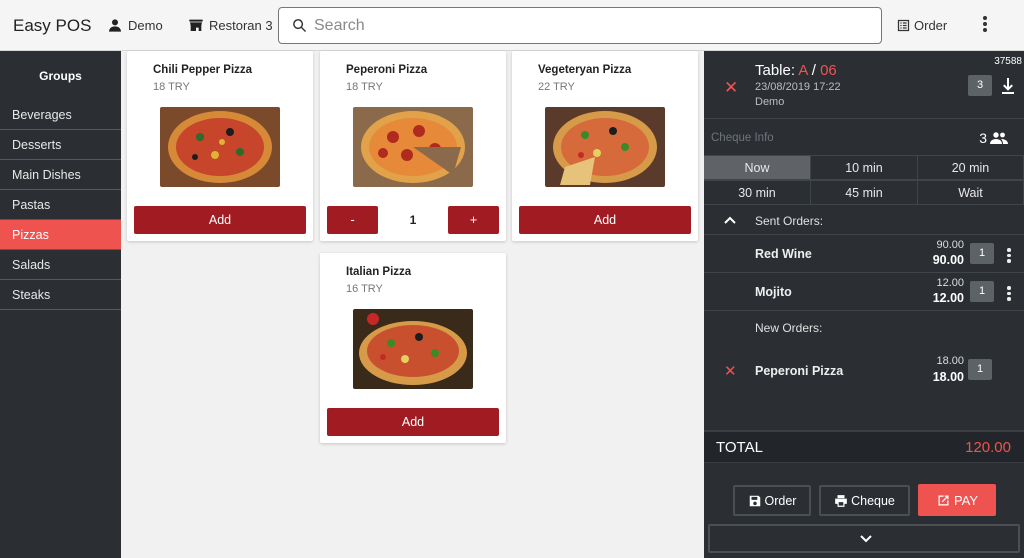 This screenshot has width=1024, height=558. What do you see at coordinates (60, 115) in the screenshot?
I see `sidebar-item-beverages: Beverages` at bounding box center [60, 115].